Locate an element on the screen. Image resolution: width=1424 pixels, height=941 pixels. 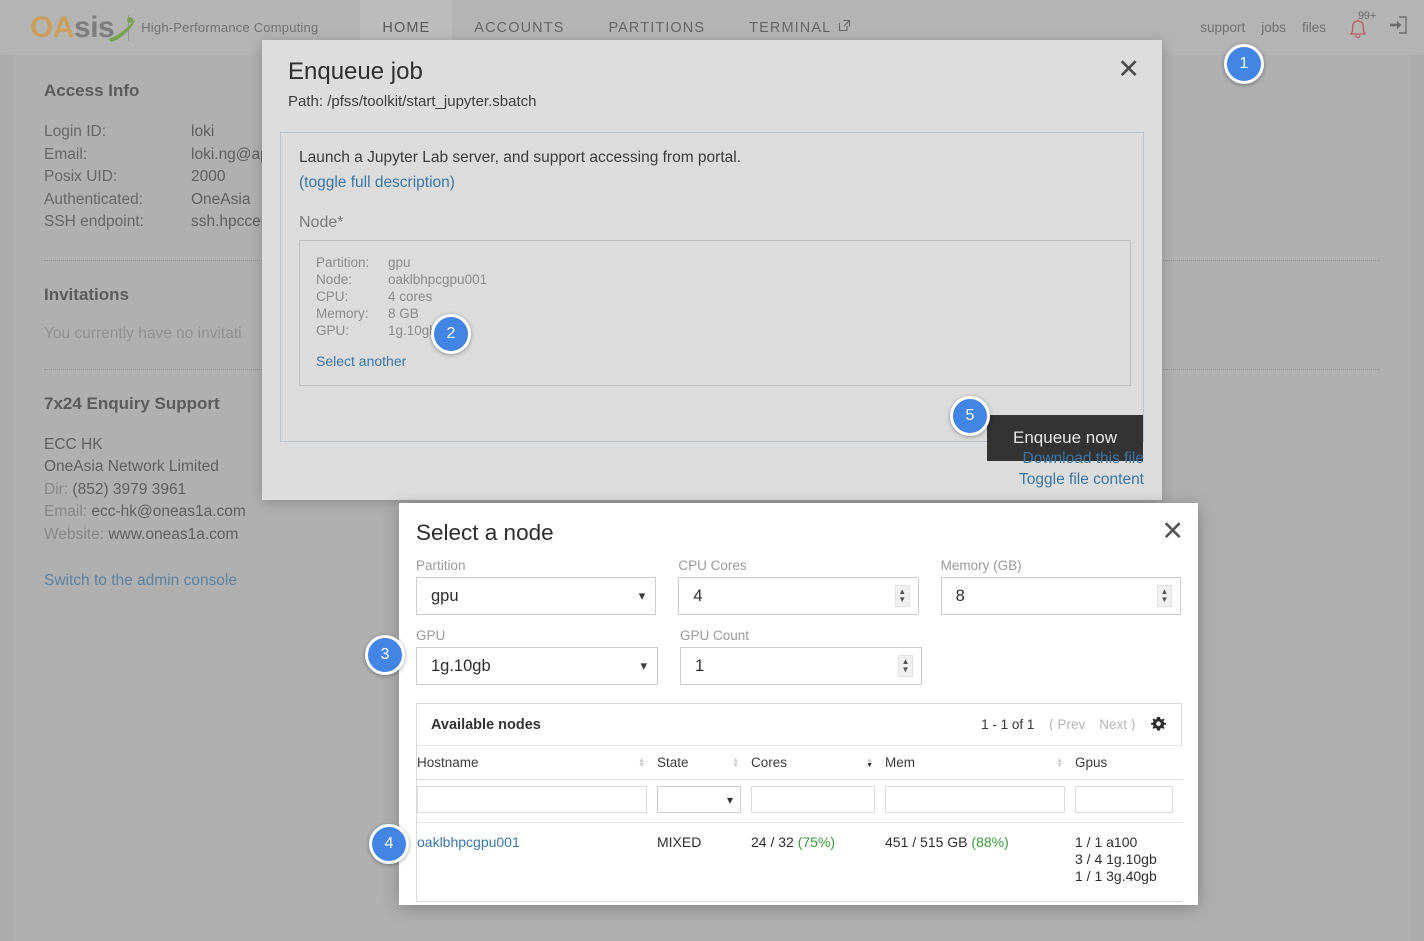
node-detail-partition-value: gpu is located at coordinates (399, 262).